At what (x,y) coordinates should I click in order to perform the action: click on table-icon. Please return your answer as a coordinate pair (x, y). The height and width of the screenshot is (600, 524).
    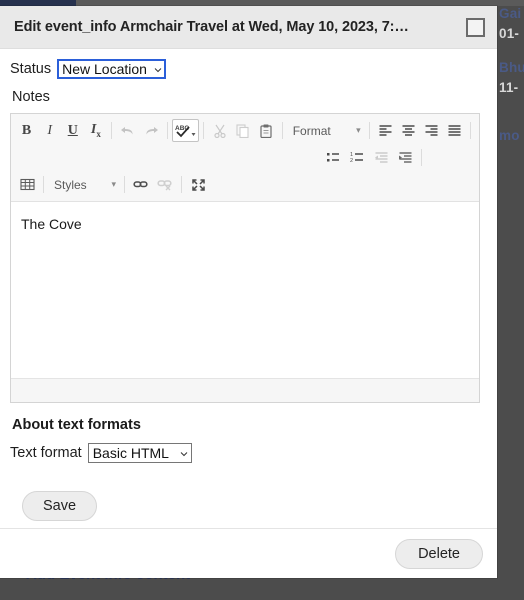
    Looking at the image, I should click on (27, 184).